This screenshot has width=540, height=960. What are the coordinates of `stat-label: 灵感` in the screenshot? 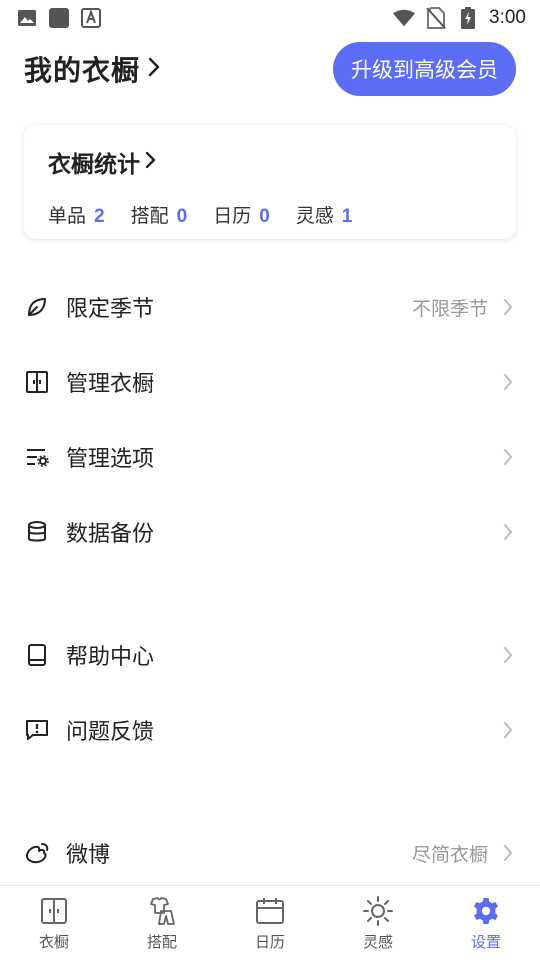 It's located at (314, 216).